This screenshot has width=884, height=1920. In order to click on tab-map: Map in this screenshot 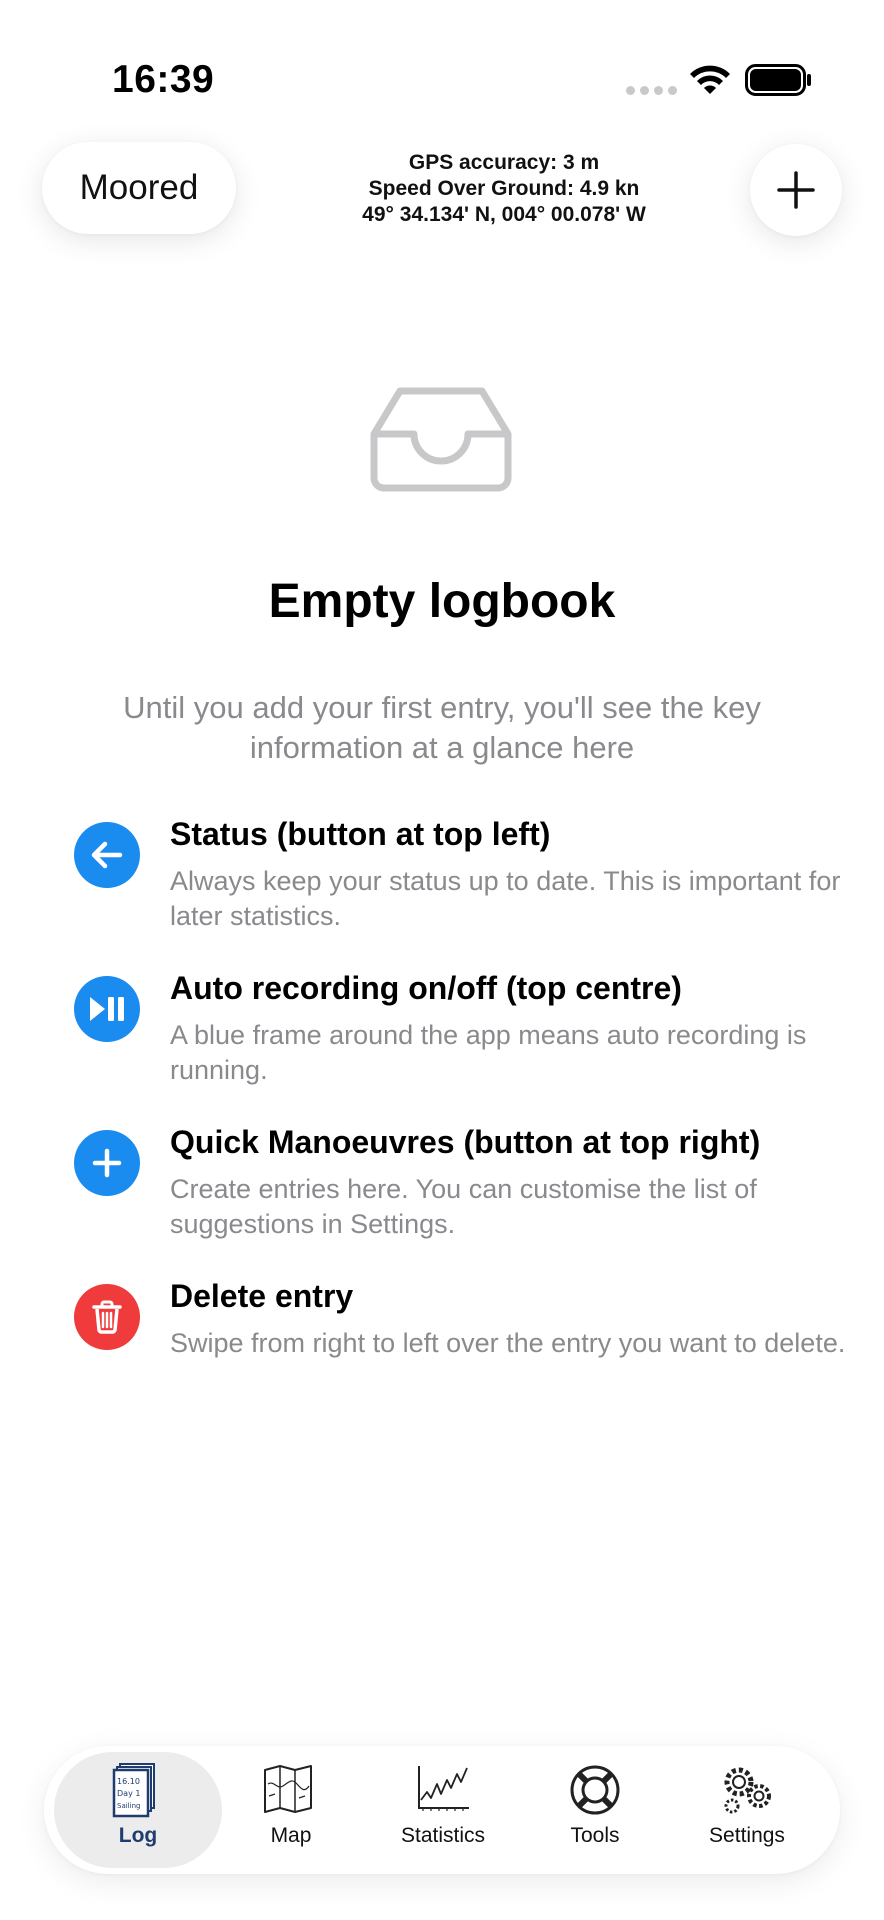, I will do `click(291, 1810)`.